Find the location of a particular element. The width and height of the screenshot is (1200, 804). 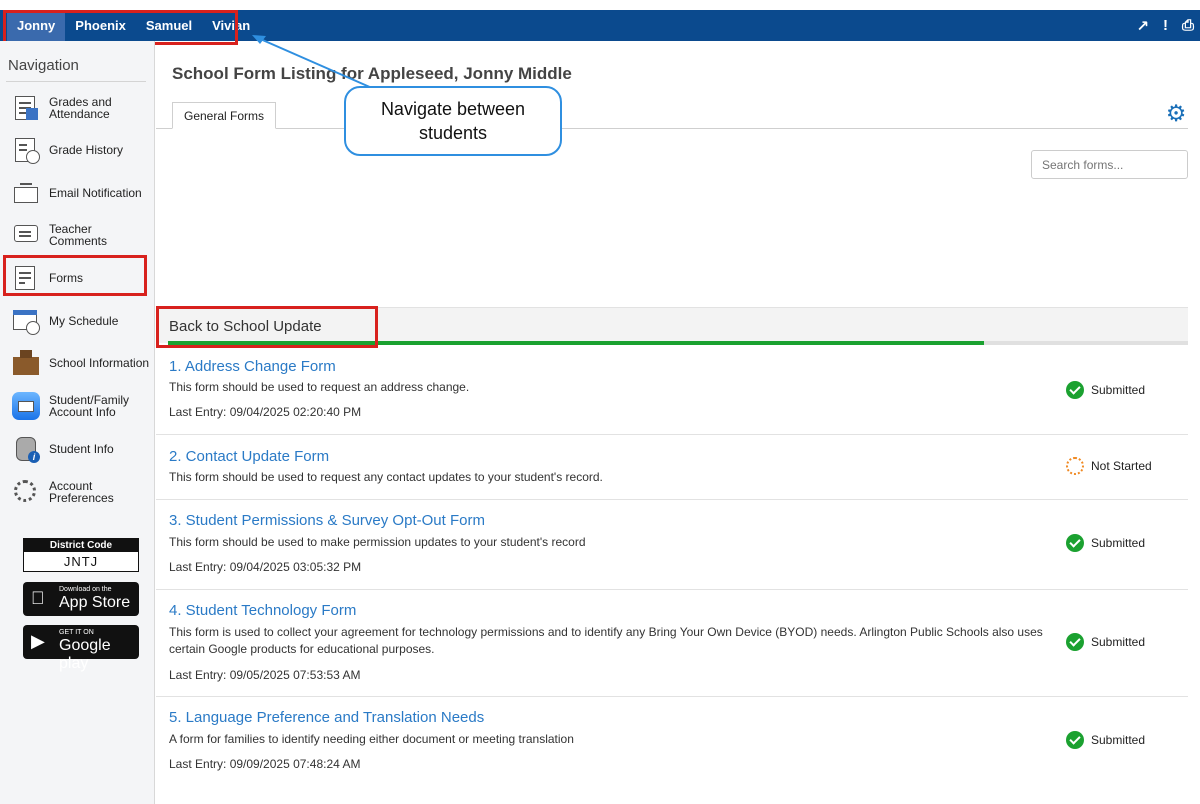

callout-arrow is located at coordinates (312, 62).